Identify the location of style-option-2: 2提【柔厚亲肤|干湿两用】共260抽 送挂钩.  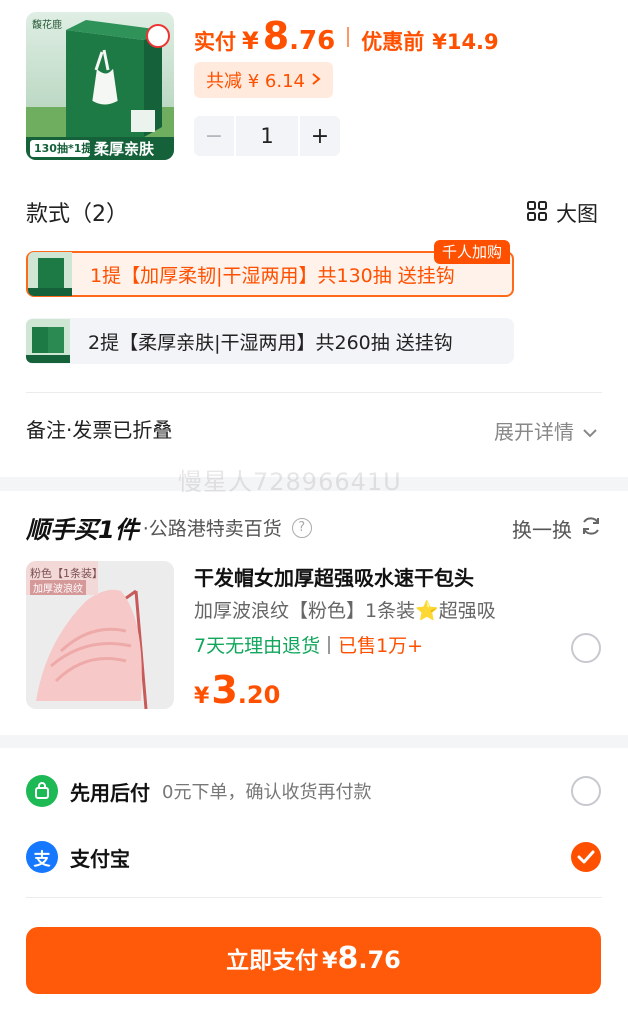
(270, 341).